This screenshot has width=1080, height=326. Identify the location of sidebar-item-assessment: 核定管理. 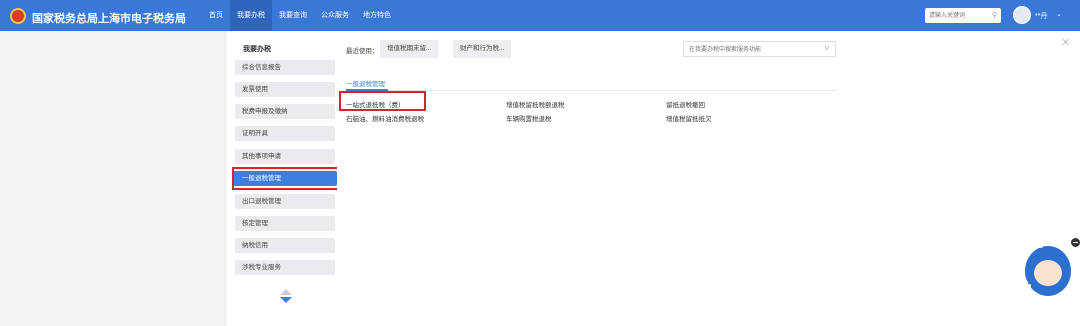
(285, 223).